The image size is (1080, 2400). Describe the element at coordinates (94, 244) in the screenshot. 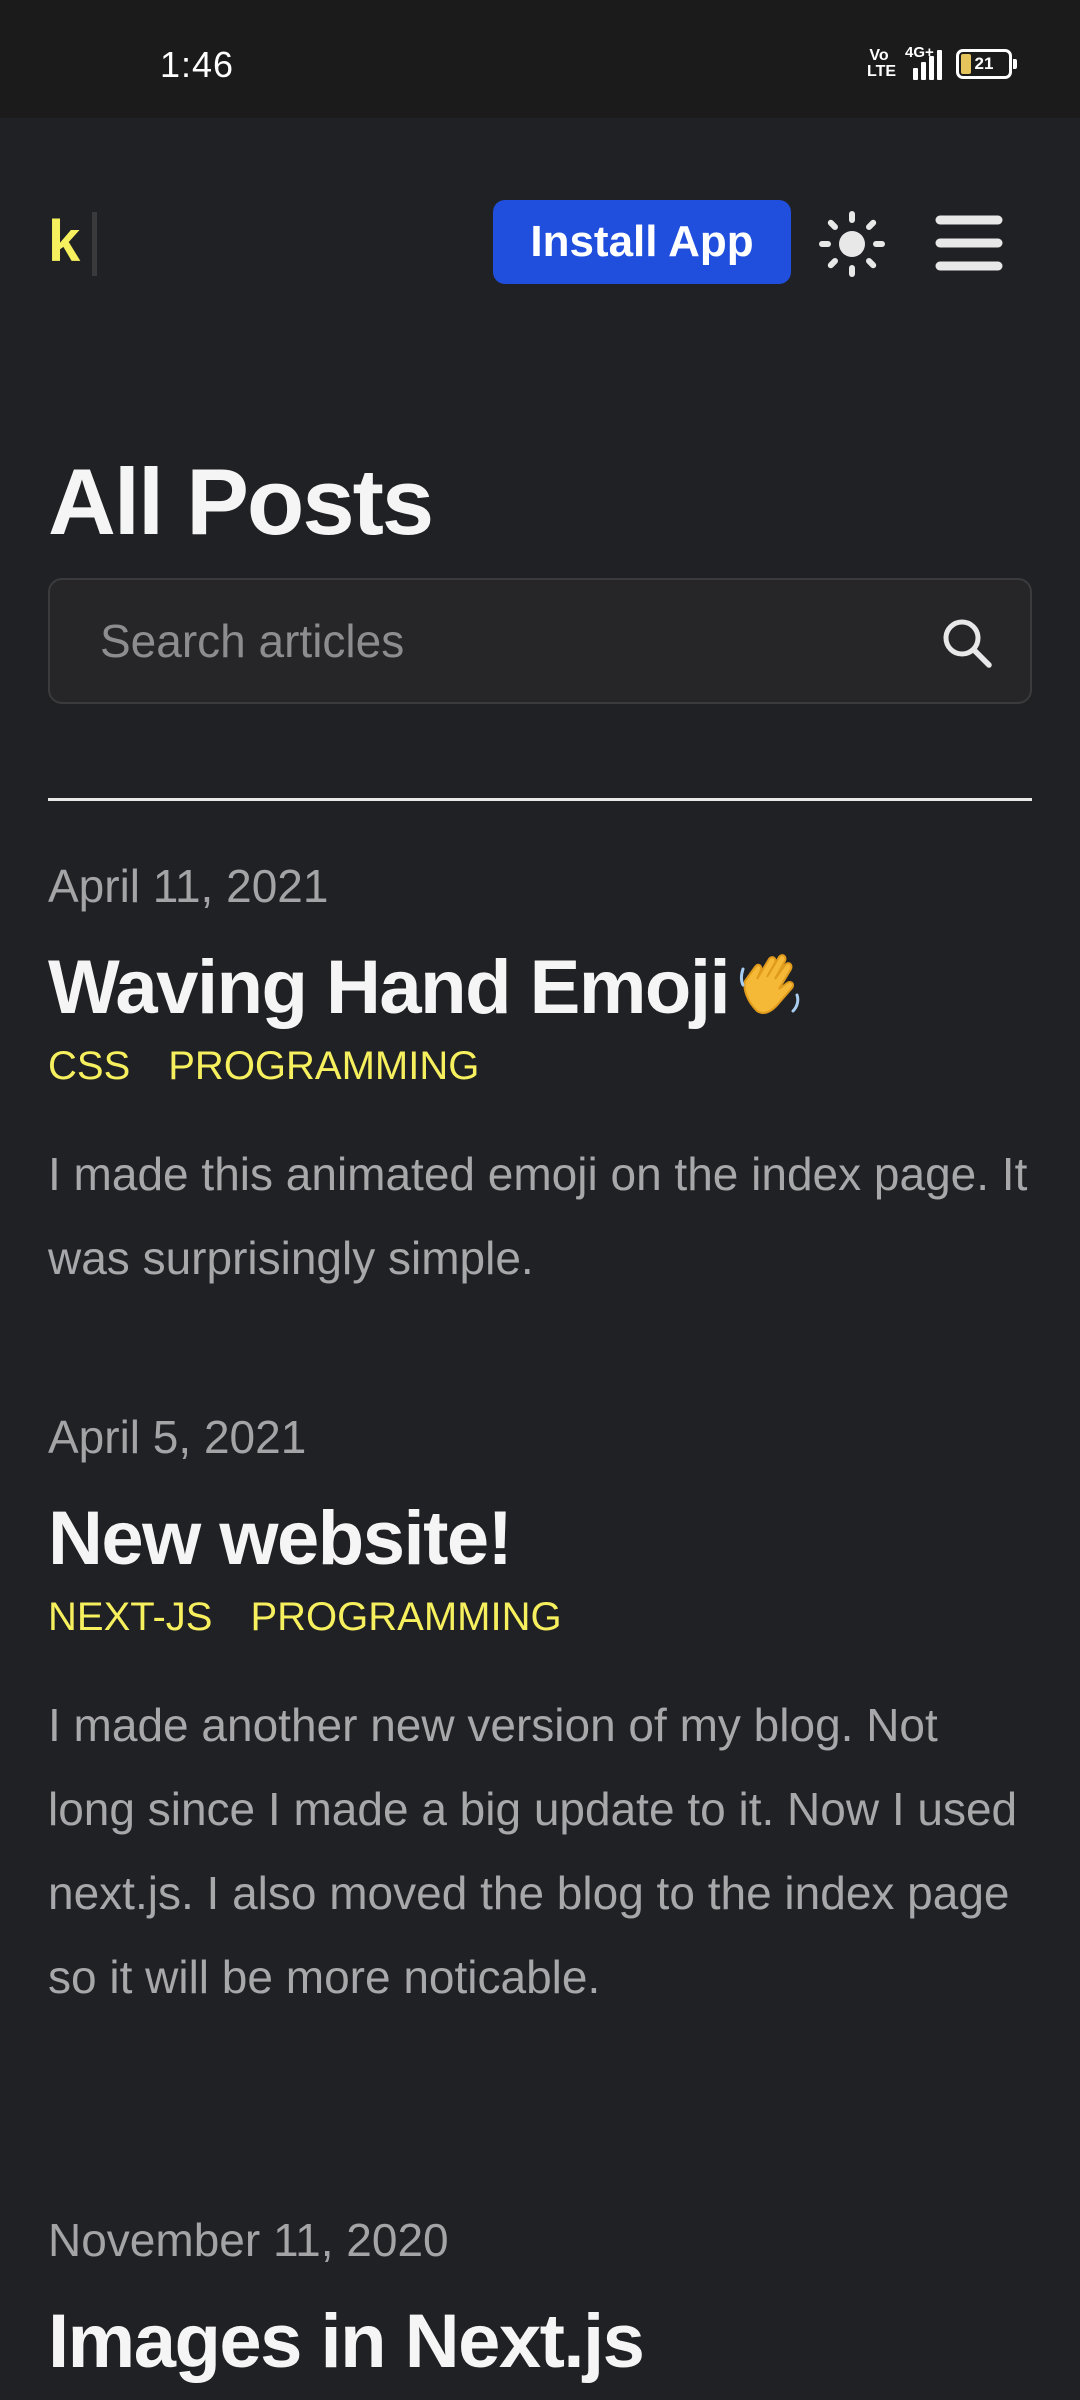

I see `typing-cursor` at that location.